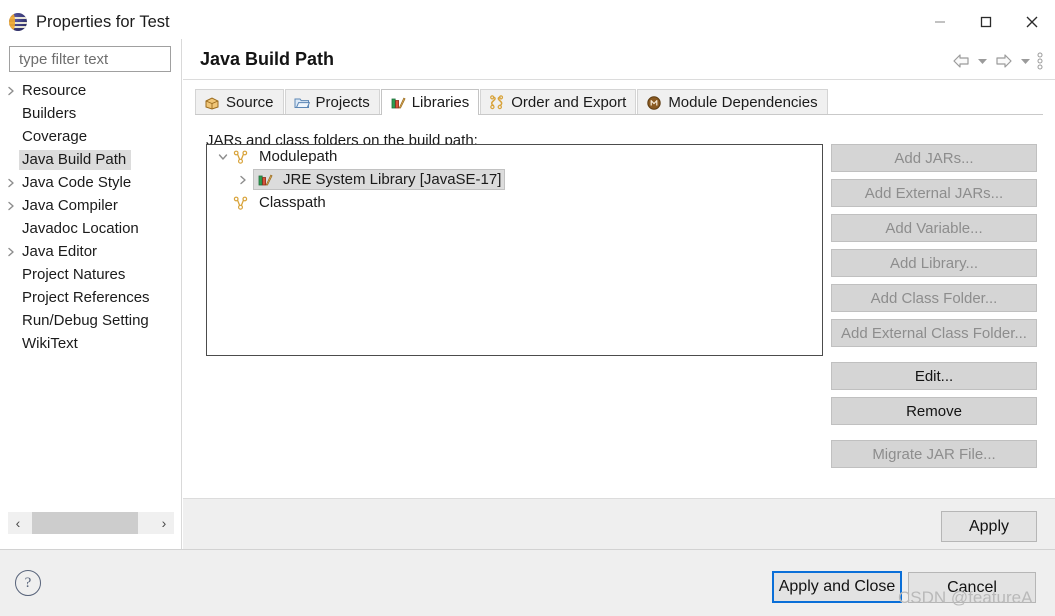  Describe the element at coordinates (342, 102) in the screenshot. I see `tab-label: Projects` at that location.